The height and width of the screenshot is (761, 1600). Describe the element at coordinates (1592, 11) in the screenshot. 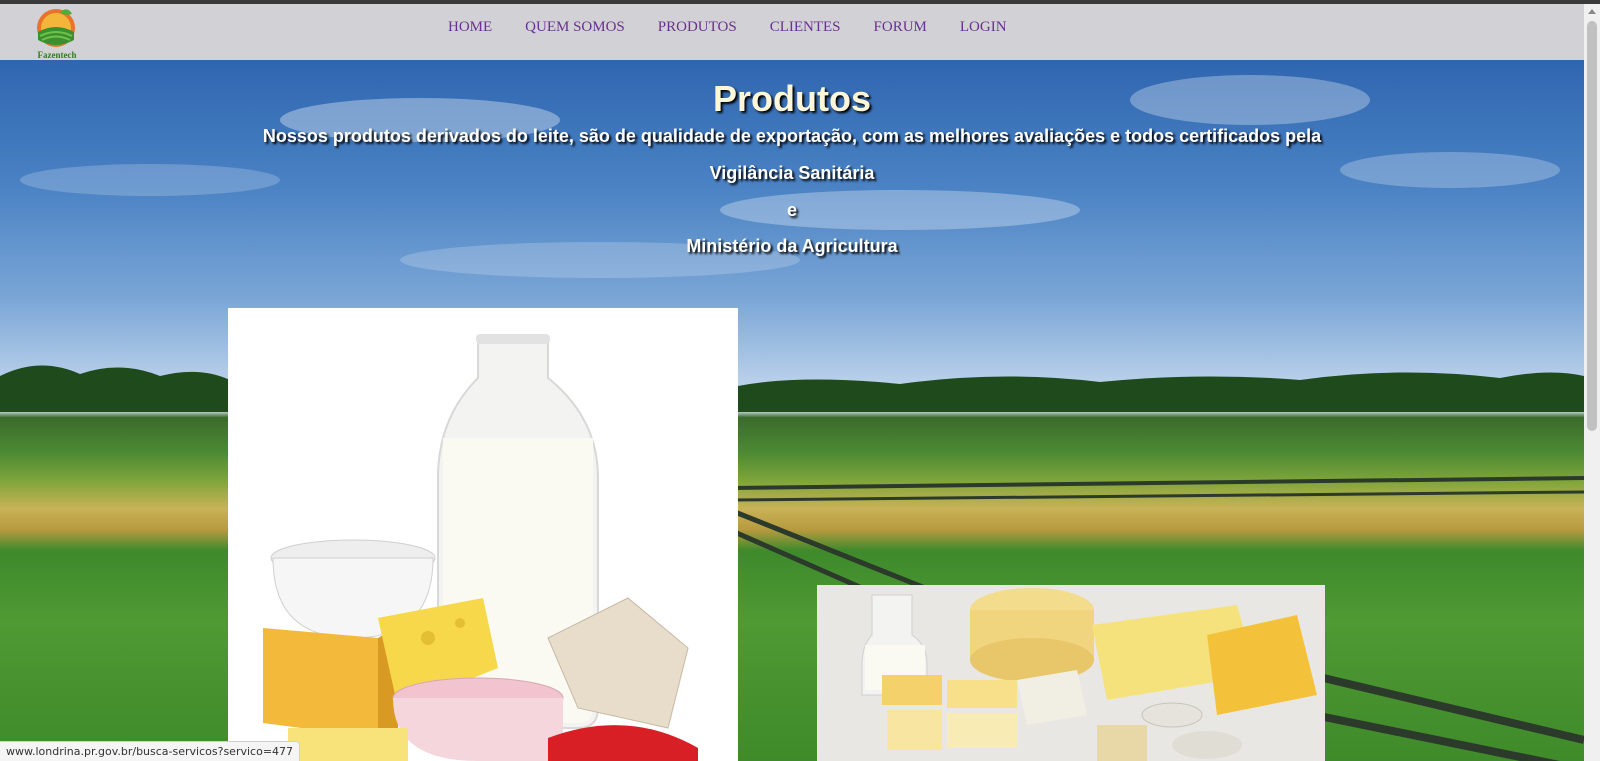

I see `scroll-up-arrow-icon` at that location.